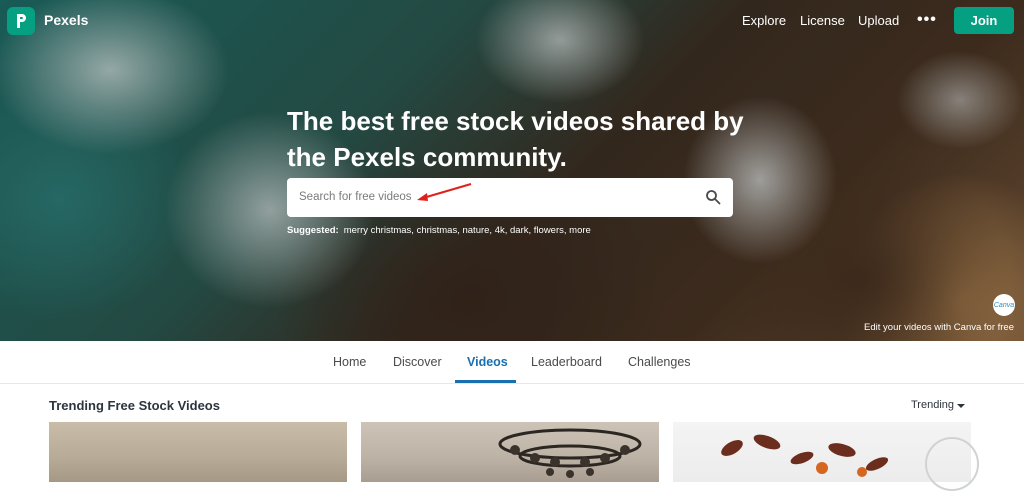  Describe the element at coordinates (198, 452) in the screenshot. I see `video-thumbnail` at that location.